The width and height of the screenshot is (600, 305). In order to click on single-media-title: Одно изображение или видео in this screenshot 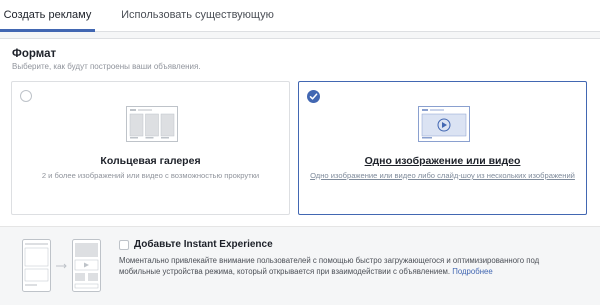, I will do `click(442, 161)`.